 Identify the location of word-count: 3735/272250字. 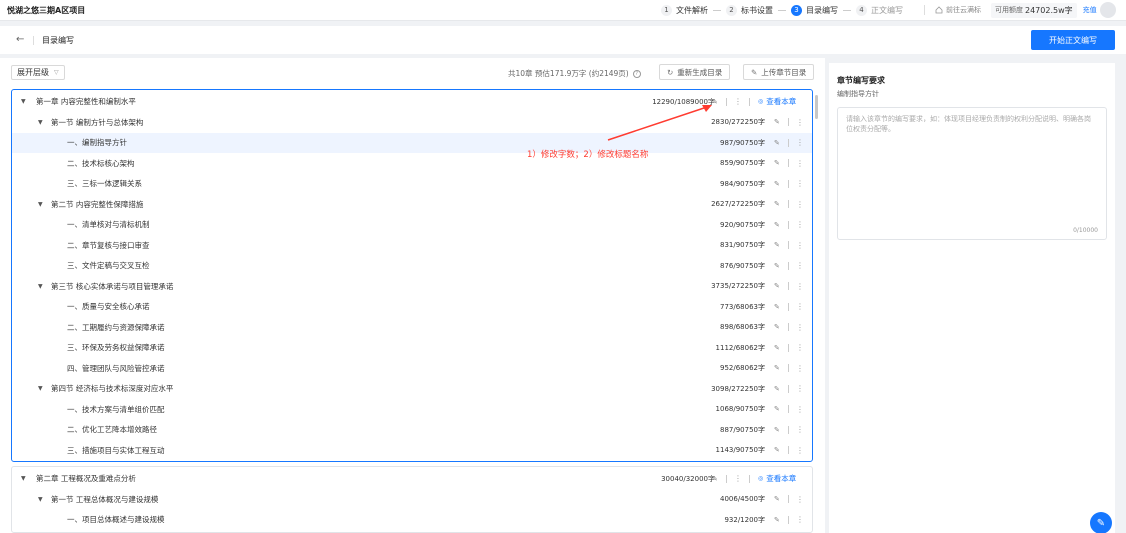
(738, 286).